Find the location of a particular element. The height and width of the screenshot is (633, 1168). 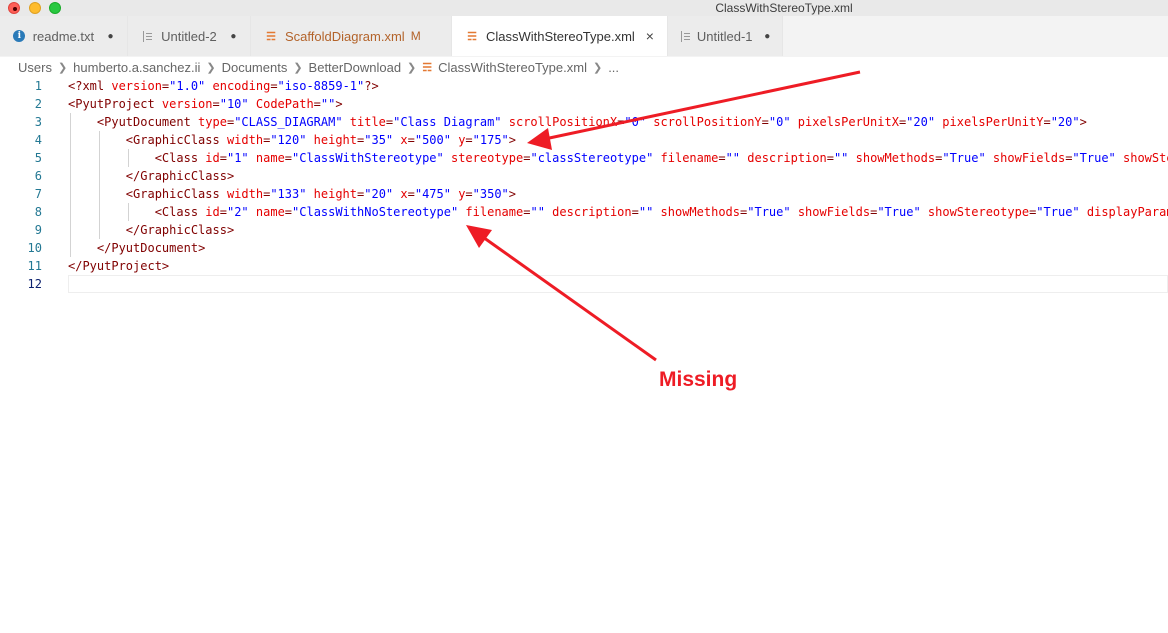

modified-badge: M is located at coordinates (415, 36).